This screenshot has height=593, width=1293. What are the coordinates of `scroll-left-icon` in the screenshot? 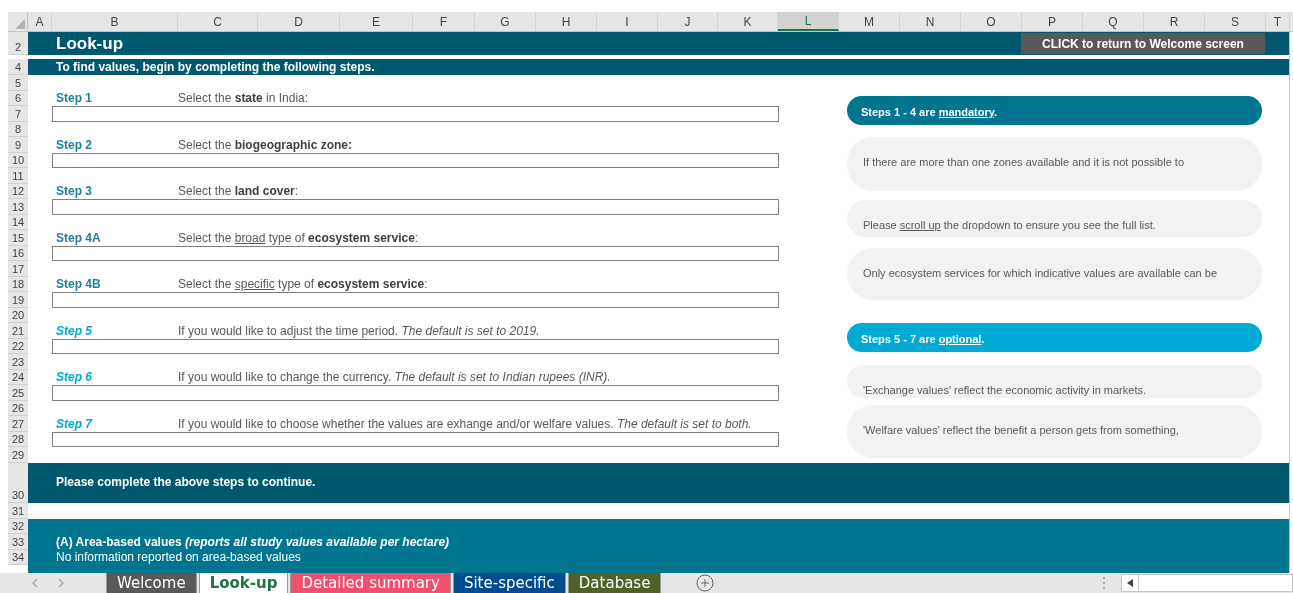 It's located at (1130, 583).